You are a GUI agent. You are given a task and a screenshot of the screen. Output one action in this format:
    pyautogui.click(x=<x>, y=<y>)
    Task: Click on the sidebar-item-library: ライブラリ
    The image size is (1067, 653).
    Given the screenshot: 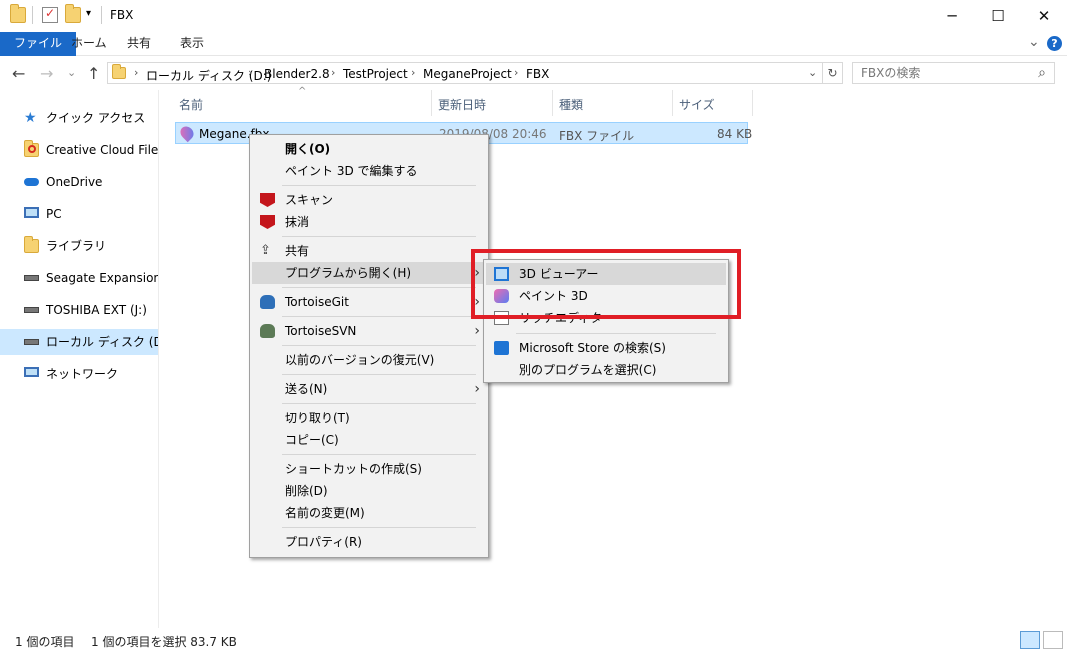 What is the action you would take?
    pyautogui.click(x=79, y=246)
    